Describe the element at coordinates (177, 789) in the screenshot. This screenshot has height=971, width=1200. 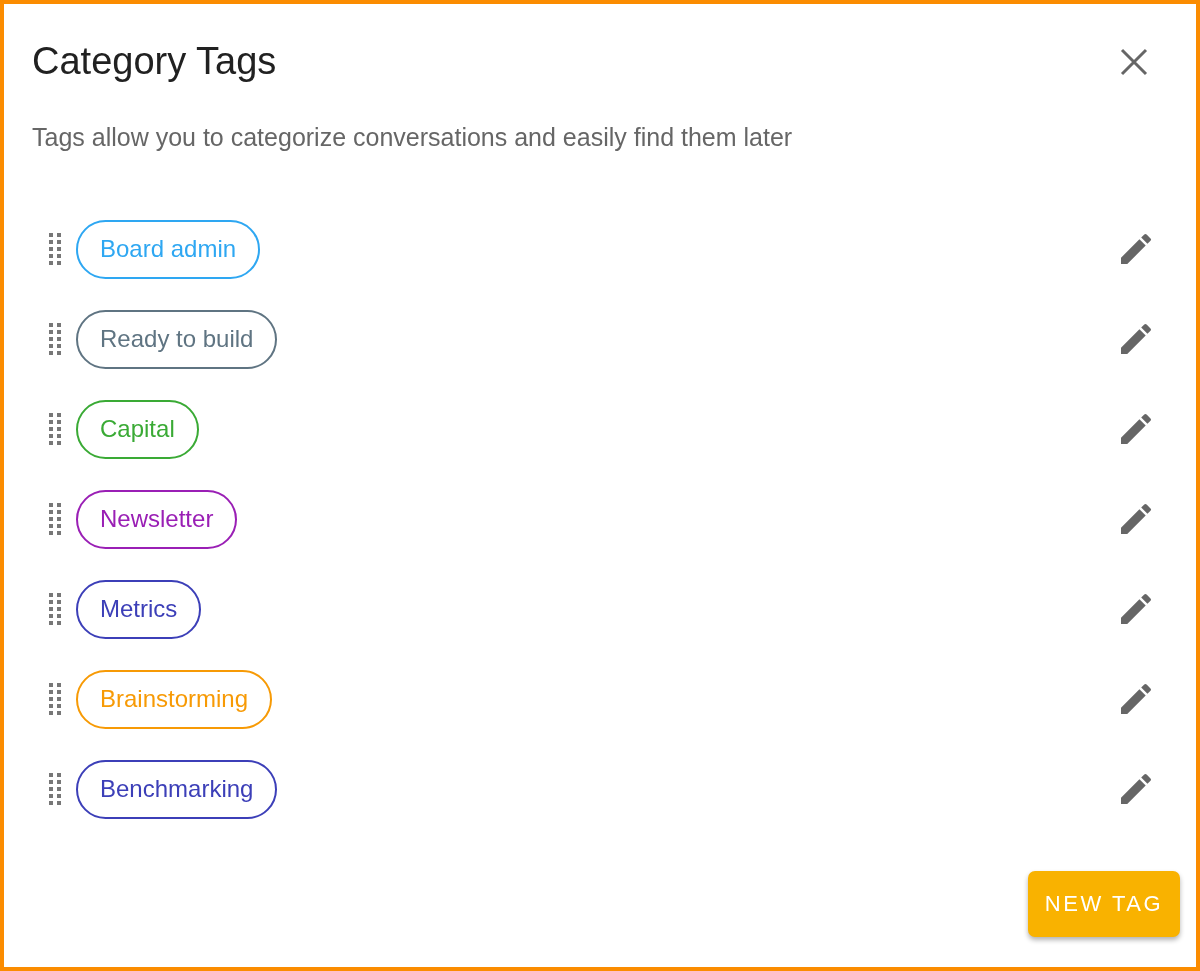
I see `tag-chip: Benchmarking` at that location.